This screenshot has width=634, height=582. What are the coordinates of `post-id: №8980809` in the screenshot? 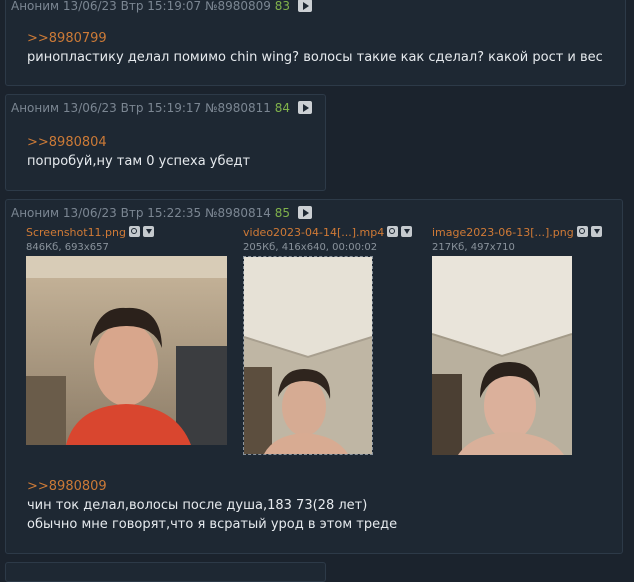 It's located at (238, 6).